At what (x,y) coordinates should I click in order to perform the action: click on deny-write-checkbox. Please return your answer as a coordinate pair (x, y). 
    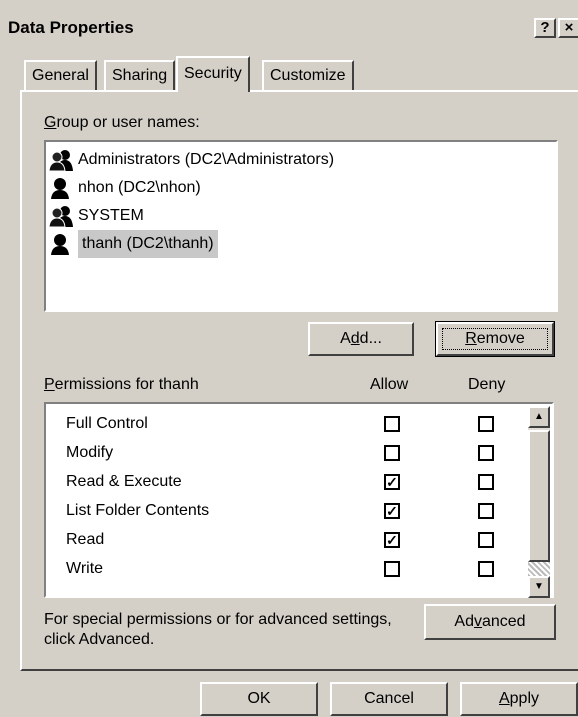
    Looking at the image, I should click on (486, 569).